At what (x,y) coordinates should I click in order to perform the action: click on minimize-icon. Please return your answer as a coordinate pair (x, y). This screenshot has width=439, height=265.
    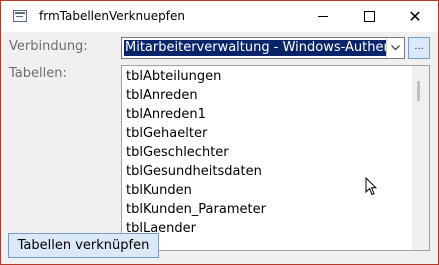
    Looking at the image, I should click on (323, 16).